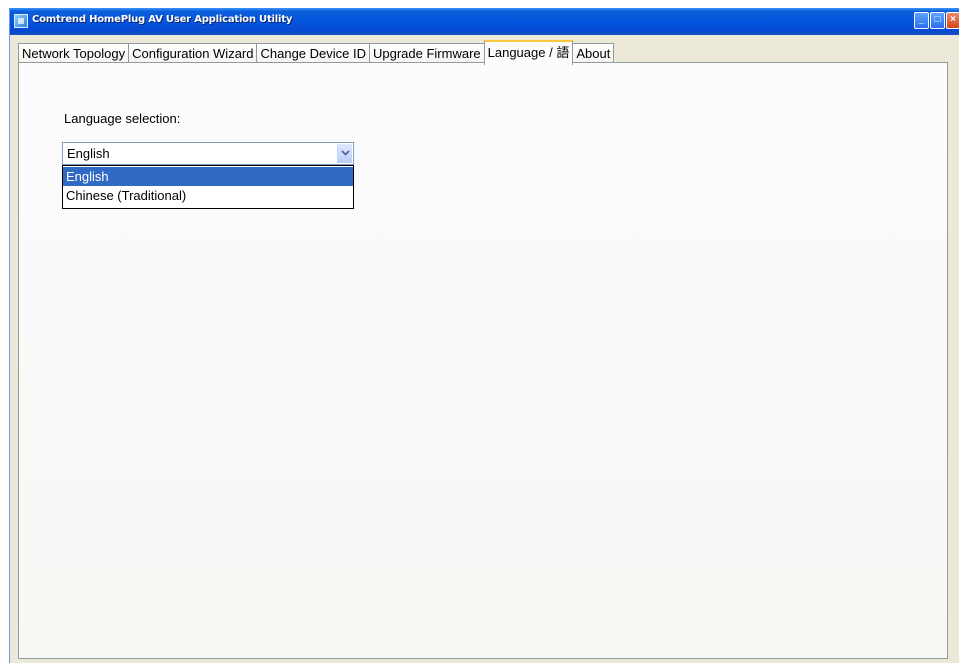 This screenshot has height=663, width=959. What do you see at coordinates (528, 52) in the screenshot?
I see `tab-language: Language / 語` at bounding box center [528, 52].